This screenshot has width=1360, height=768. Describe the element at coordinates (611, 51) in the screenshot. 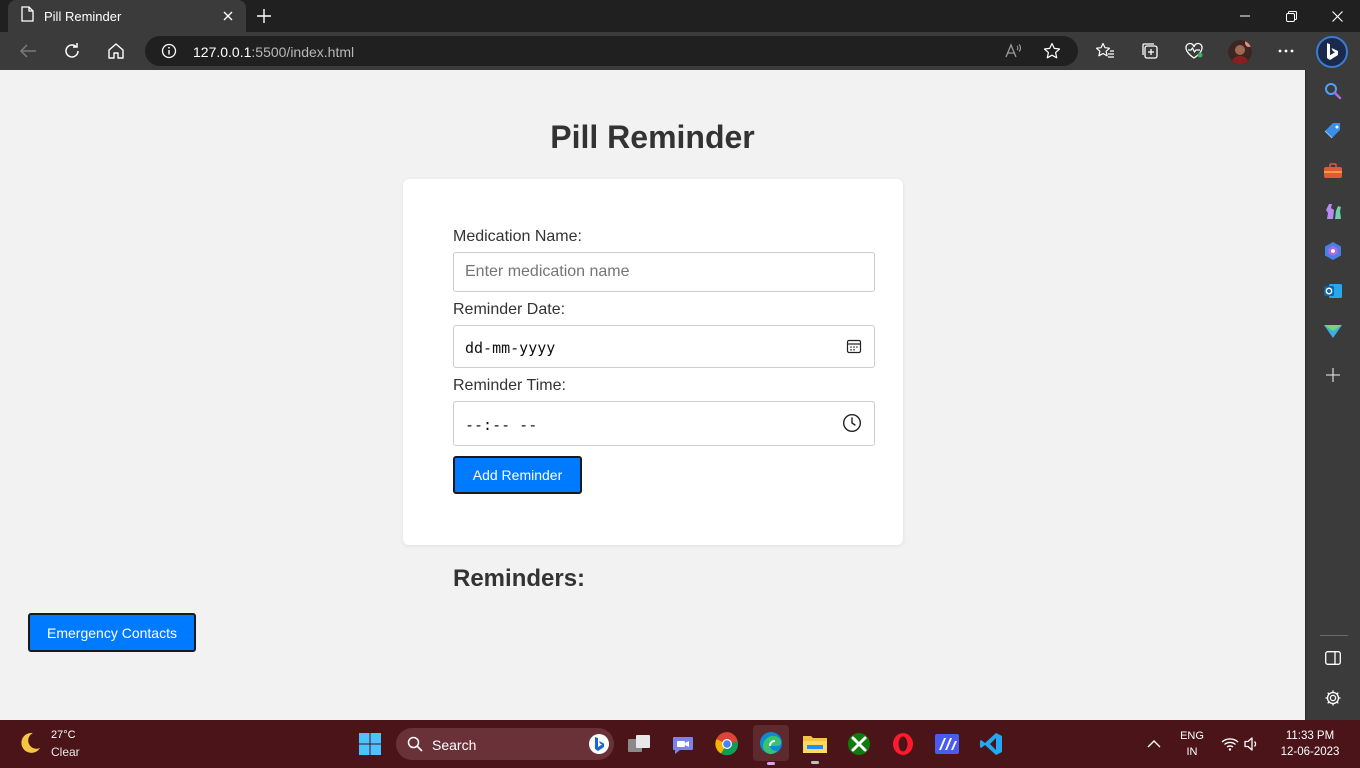

I see `address-bar: 127.0.0.1:5500/index.html` at that location.